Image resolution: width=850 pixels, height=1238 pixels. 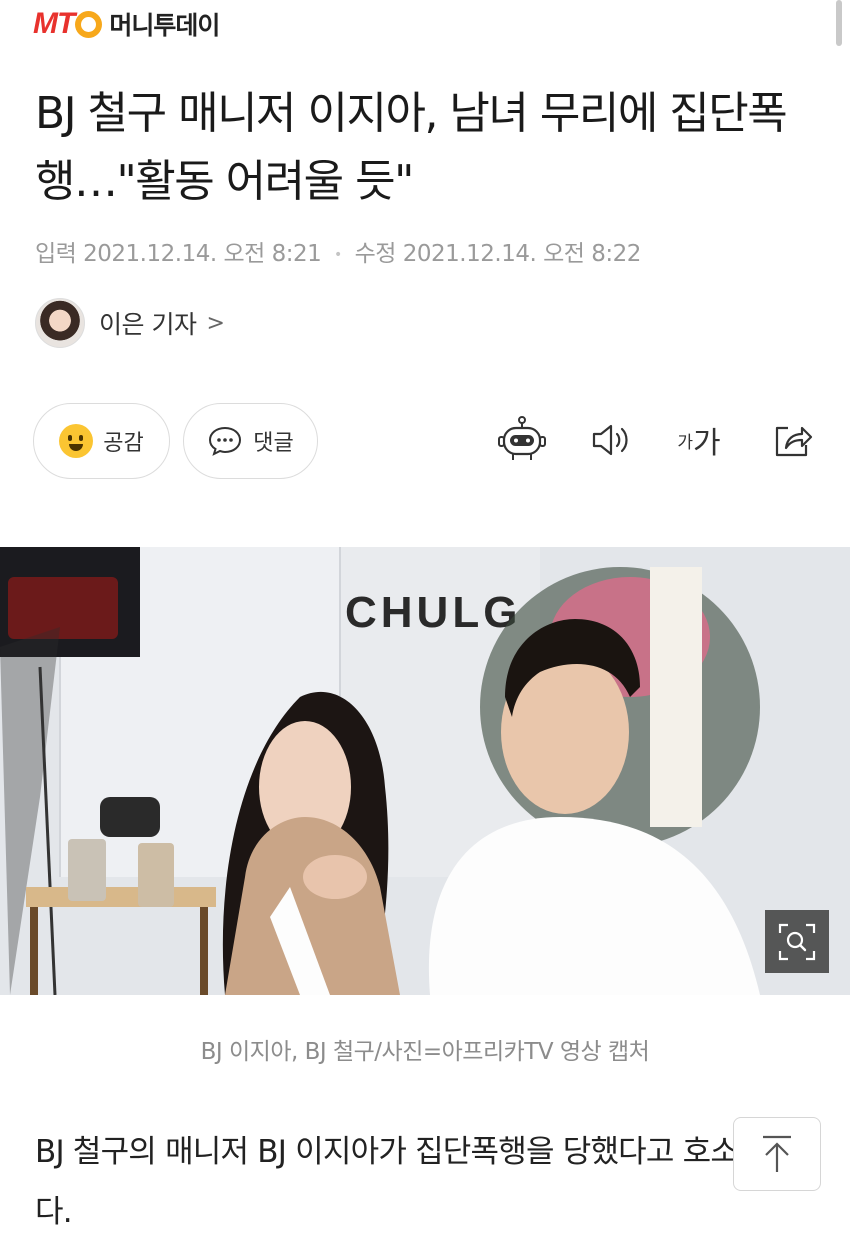 I want to click on modified-date: 2021.12.14. 오전 8:22, so click(x=522, y=254).